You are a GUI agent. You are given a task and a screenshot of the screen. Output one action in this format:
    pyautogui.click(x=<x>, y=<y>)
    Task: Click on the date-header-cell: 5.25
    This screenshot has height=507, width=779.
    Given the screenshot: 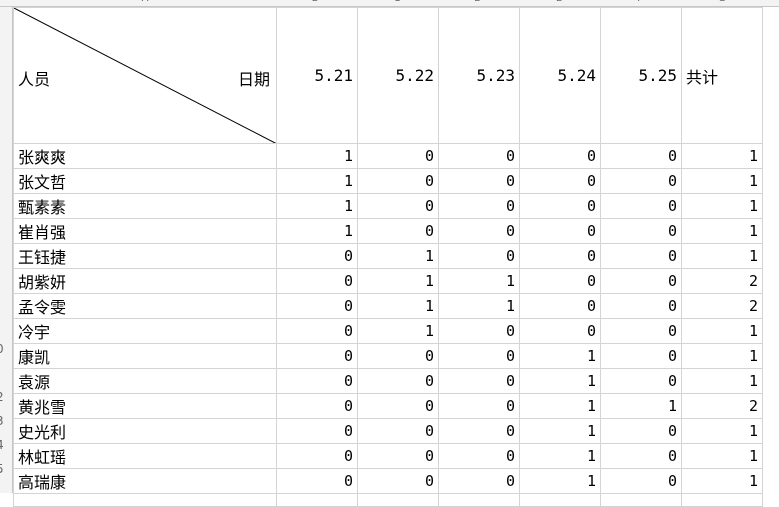 What is the action you would take?
    pyautogui.click(x=641, y=75)
    